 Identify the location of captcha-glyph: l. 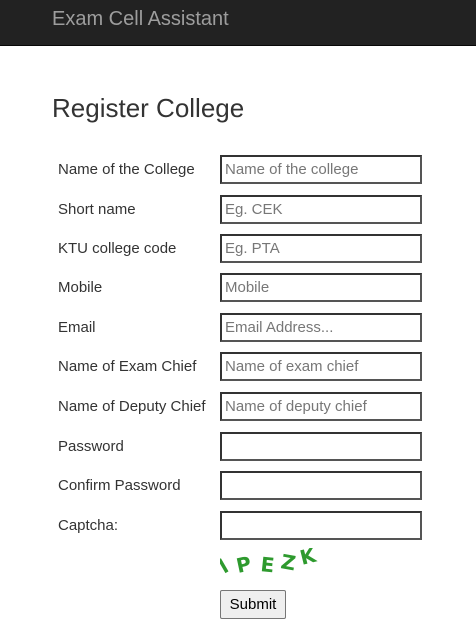
(226, 566).